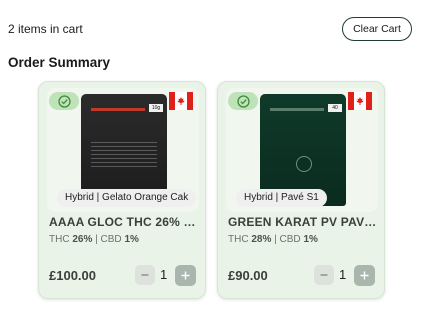  Describe the element at coordinates (156, 108) in the screenshot. I see `pouch-weight-tag: 10g` at that location.